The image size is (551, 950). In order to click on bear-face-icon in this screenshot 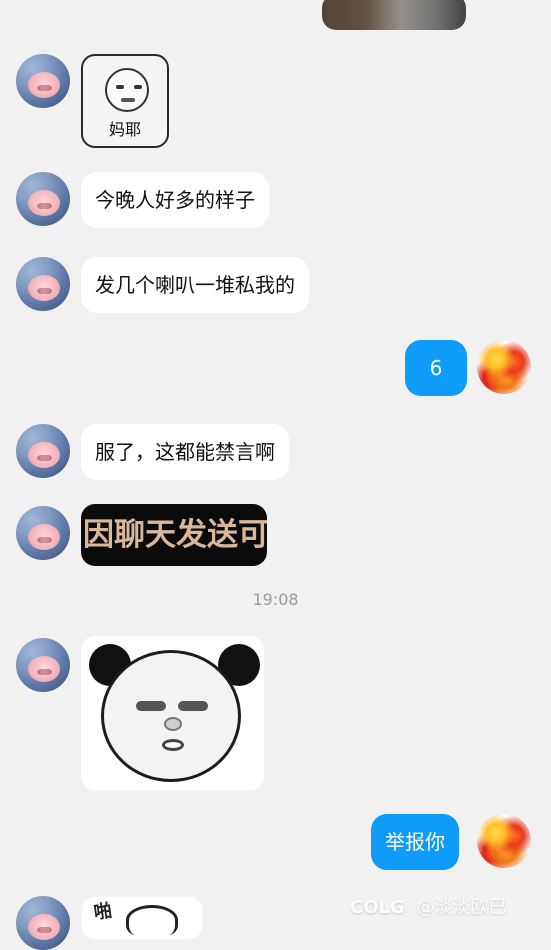, I will do `click(152, 920)`.